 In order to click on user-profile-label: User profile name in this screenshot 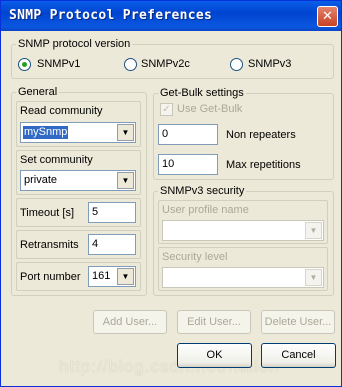, I will do `click(205, 210)`.